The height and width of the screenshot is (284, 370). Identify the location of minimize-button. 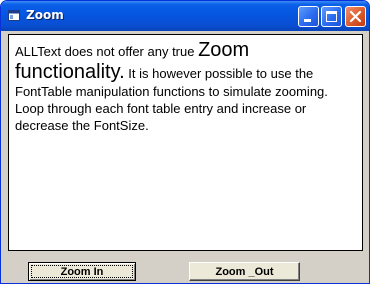
(308, 16).